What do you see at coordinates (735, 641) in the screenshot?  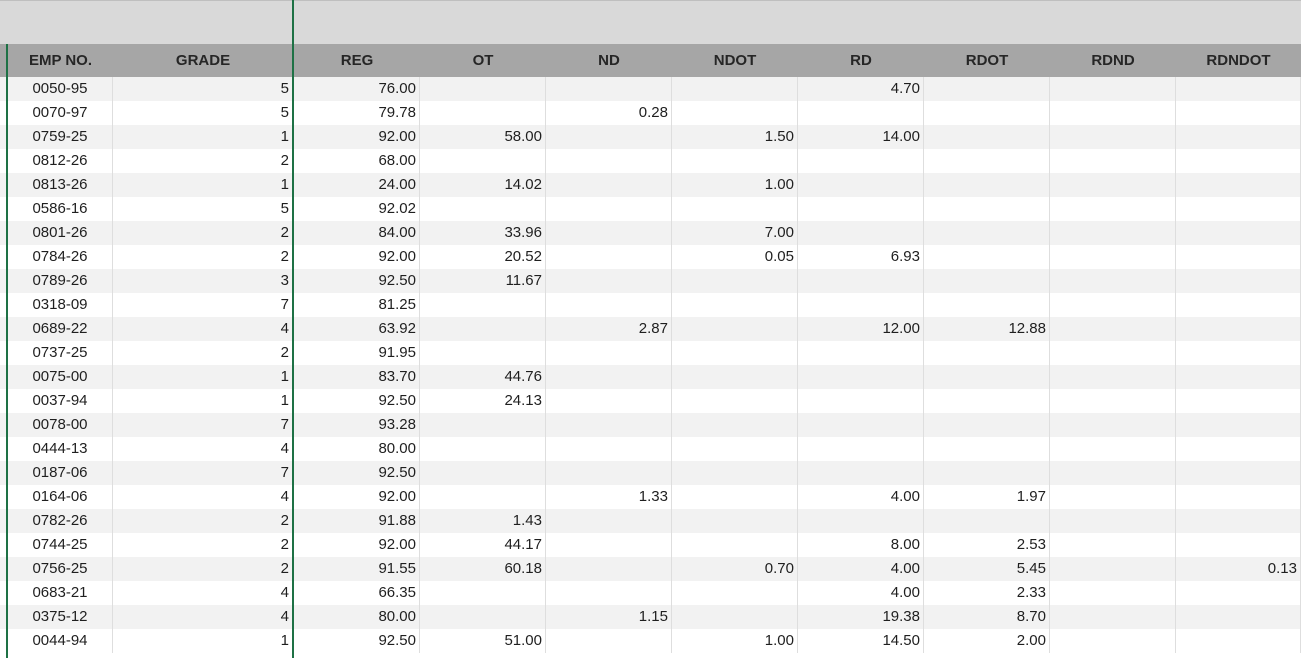 I see `table-cell: 1.00` at bounding box center [735, 641].